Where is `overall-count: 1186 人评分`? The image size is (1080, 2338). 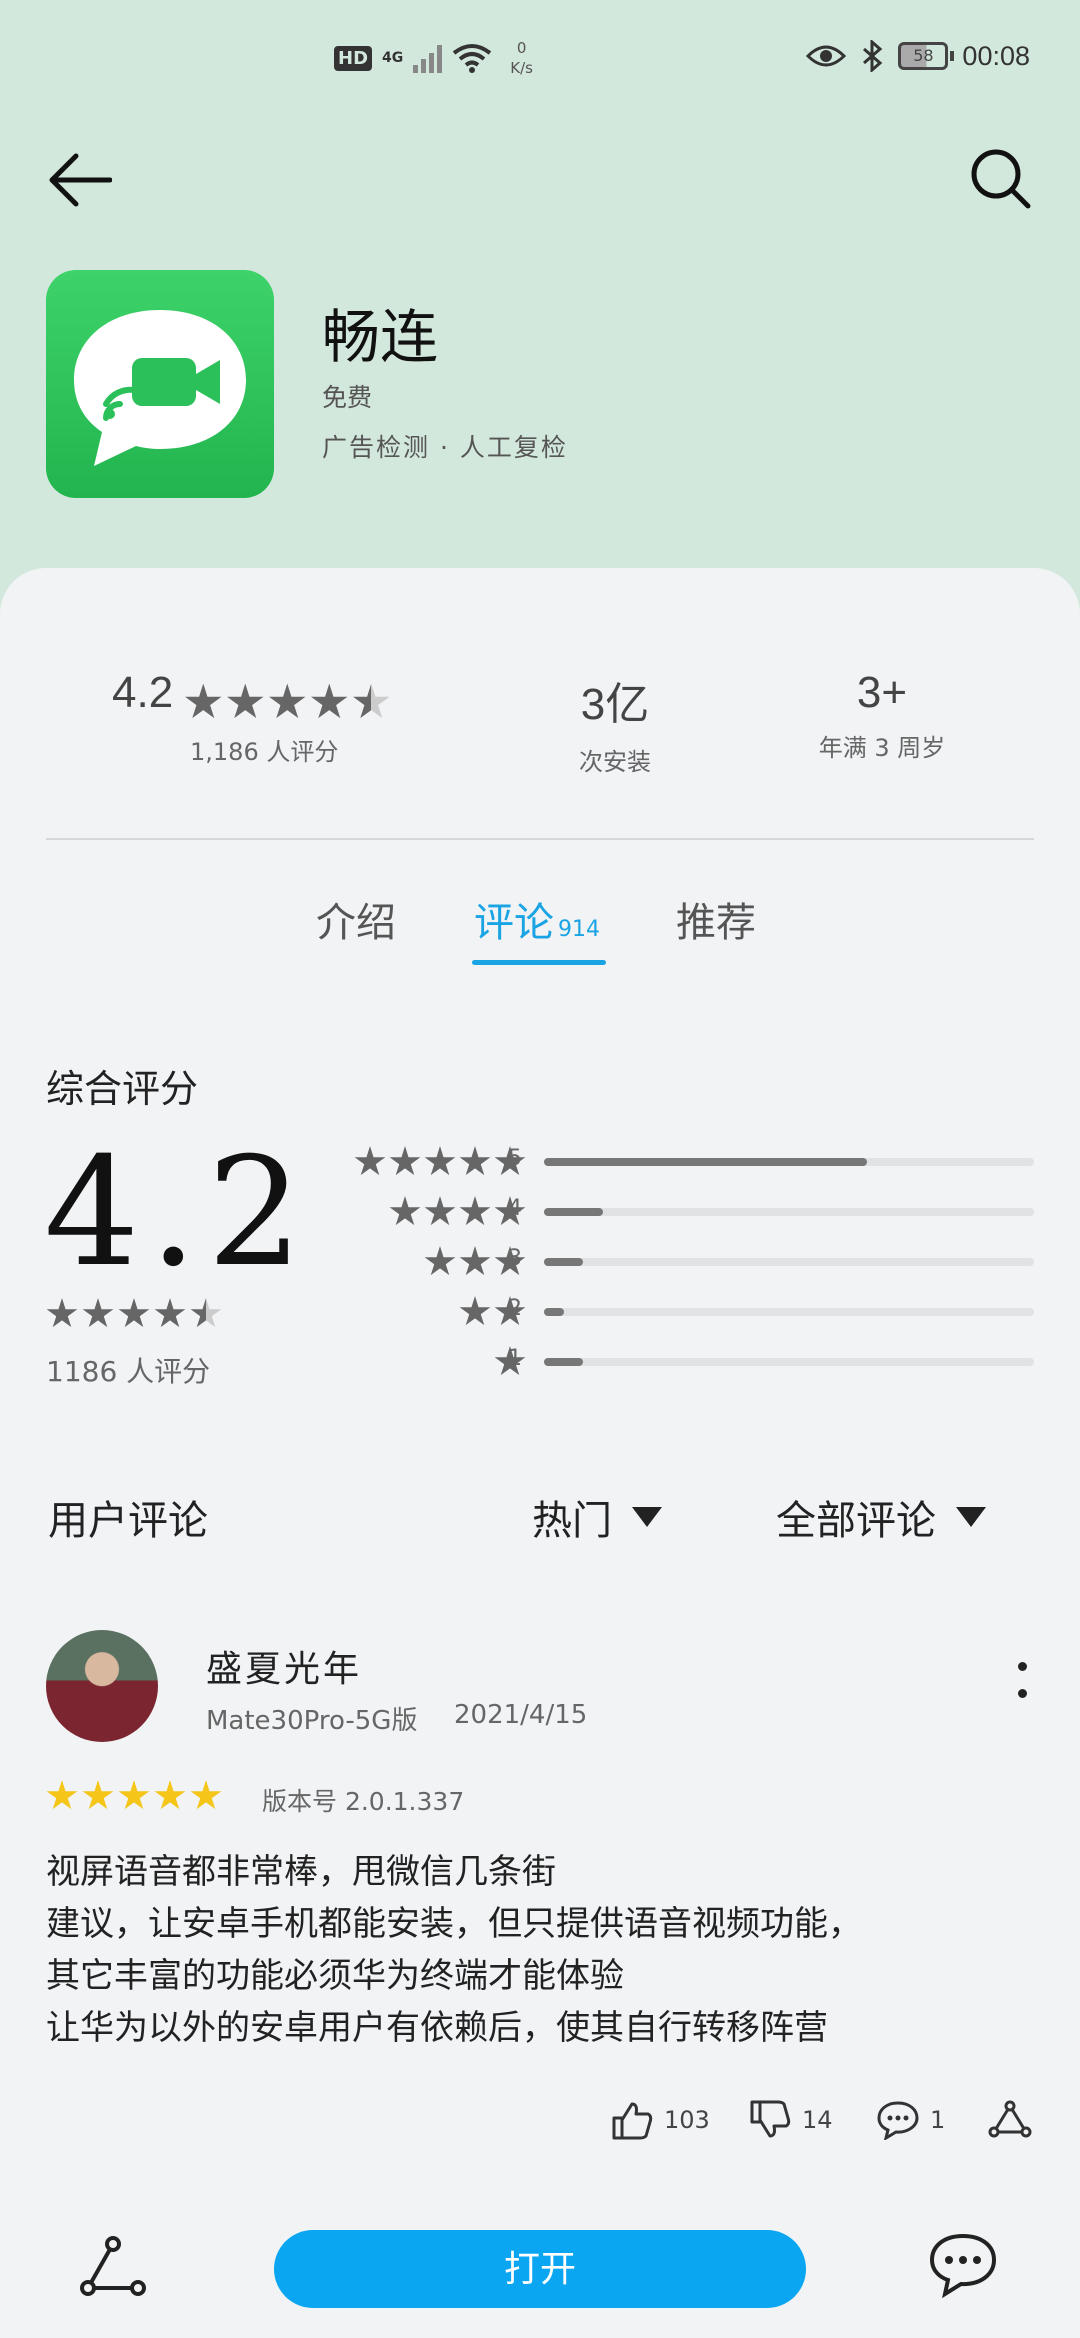 overall-count: 1186 人评分 is located at coordinates (128, 1371).